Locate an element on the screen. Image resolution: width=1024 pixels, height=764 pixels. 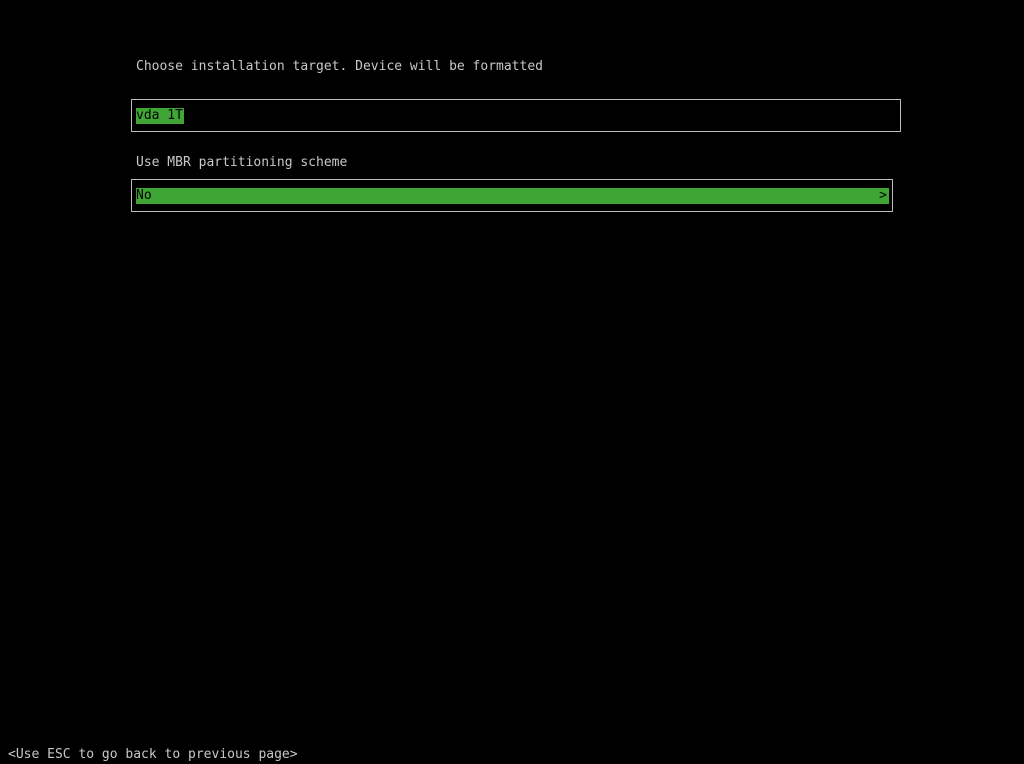
escape-hint: <Use ESC to go back to previous page> is located at coordinates (153, 754).